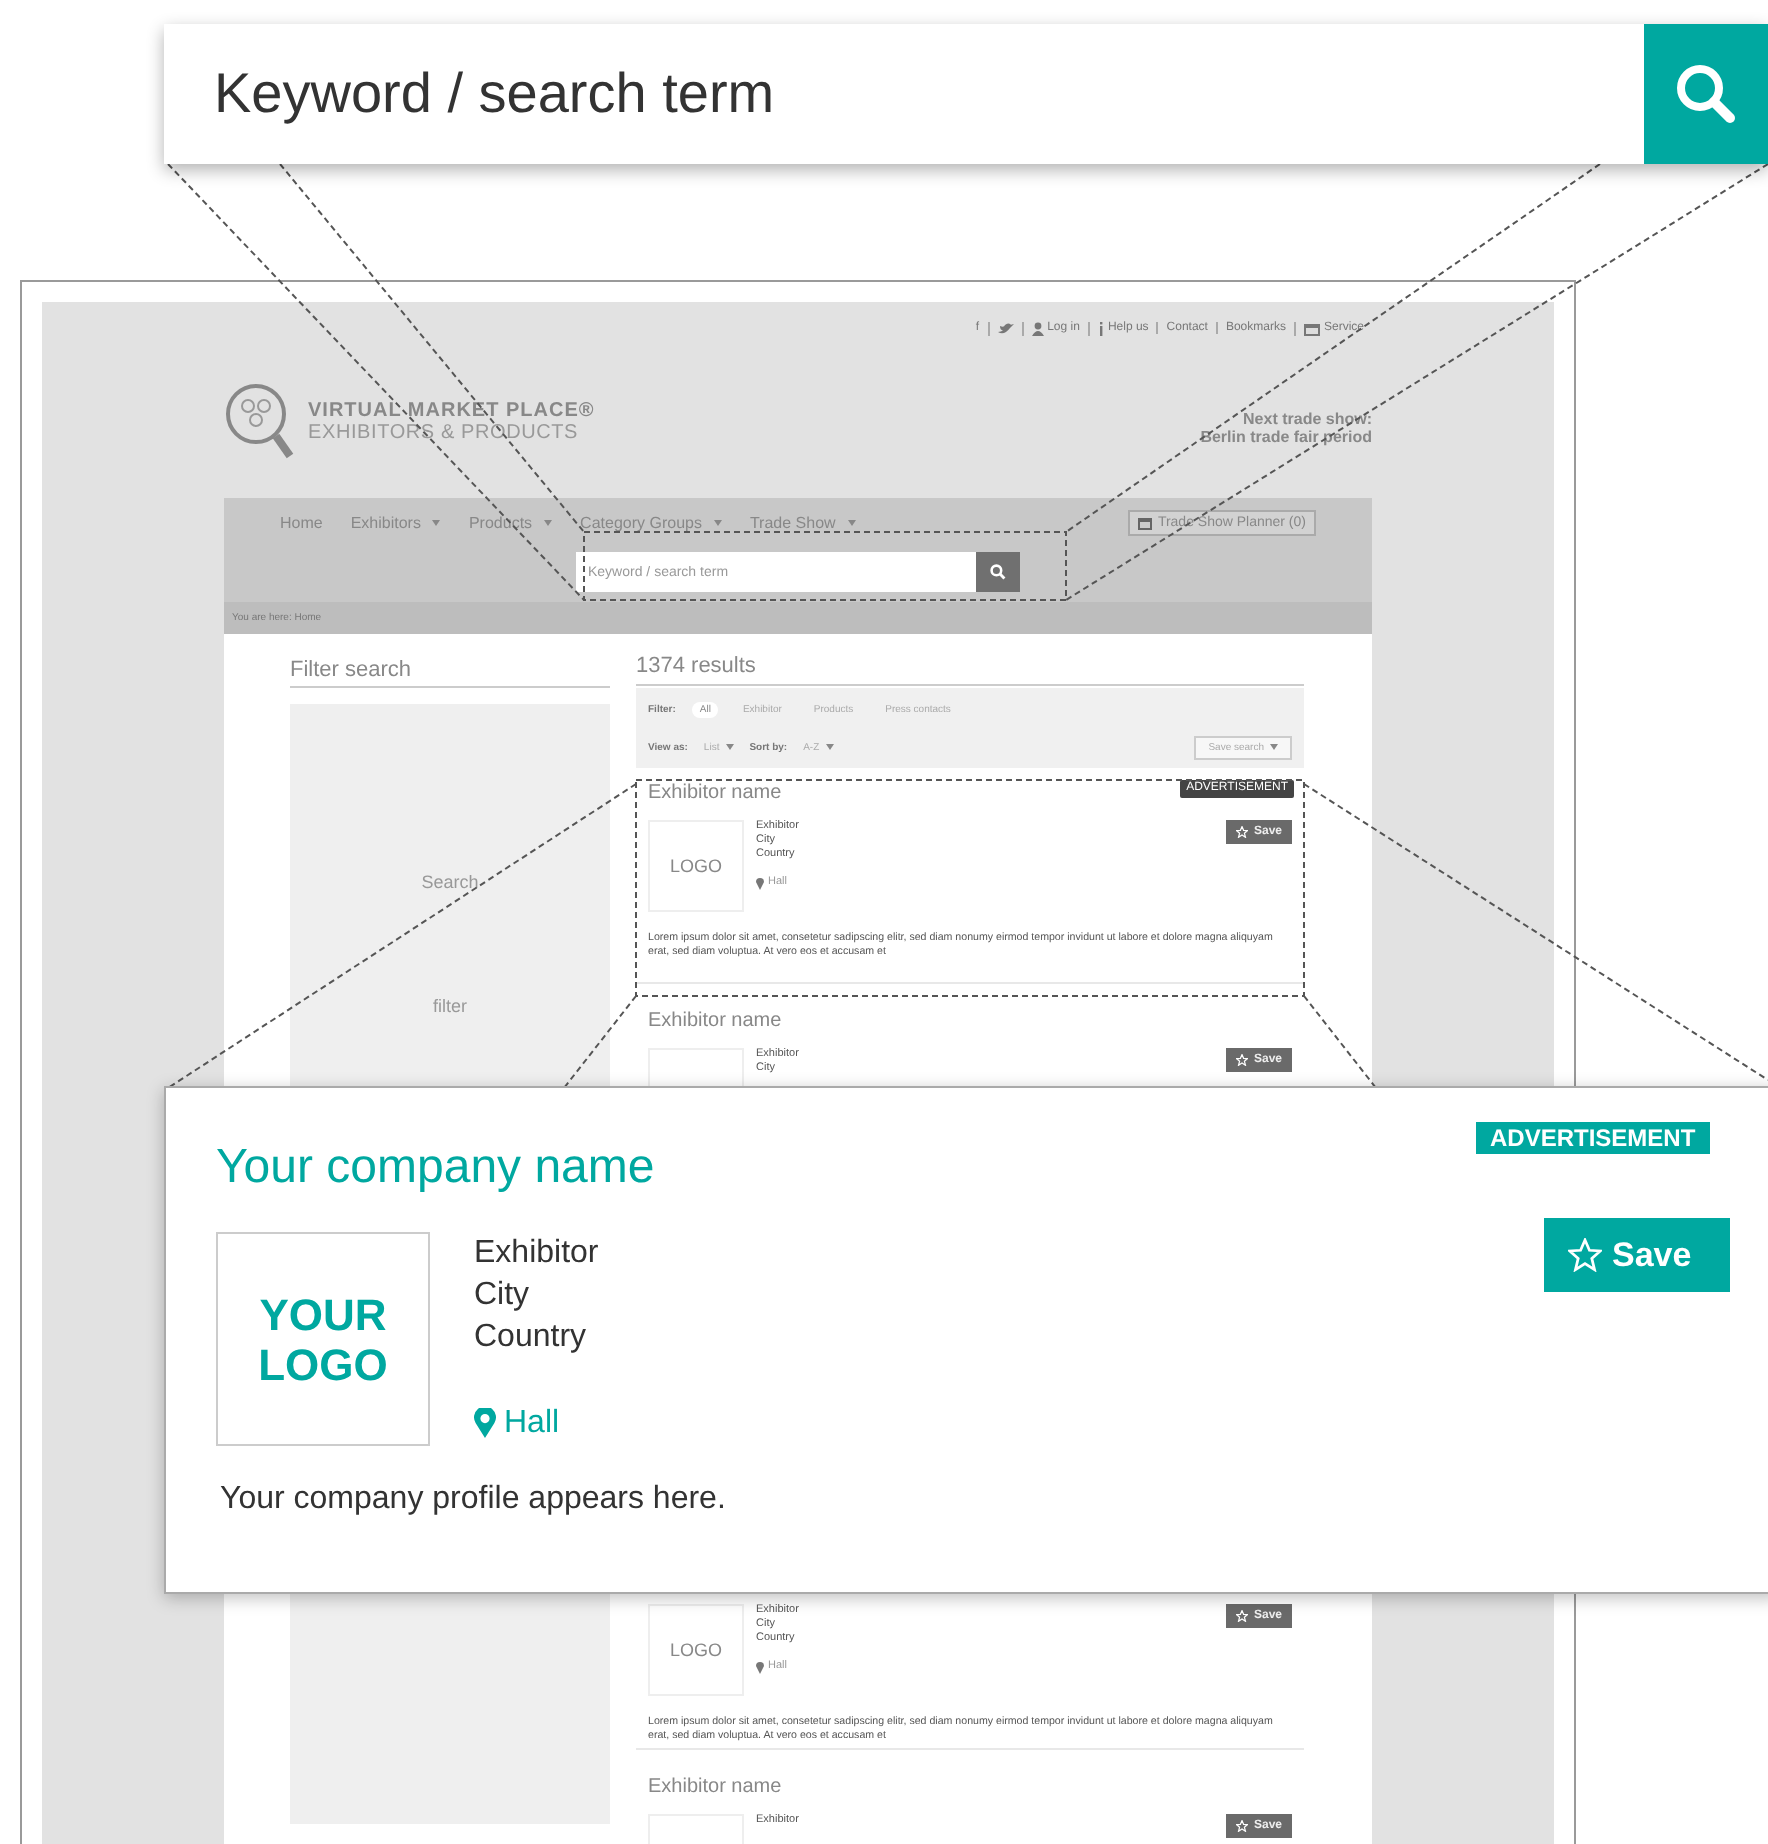 Image resolution: width=1768 pixels, height=1844 pixels. Describe the element at coordinates (1637, 1255) in the screenshot. I see `save-button: Save` at that location.